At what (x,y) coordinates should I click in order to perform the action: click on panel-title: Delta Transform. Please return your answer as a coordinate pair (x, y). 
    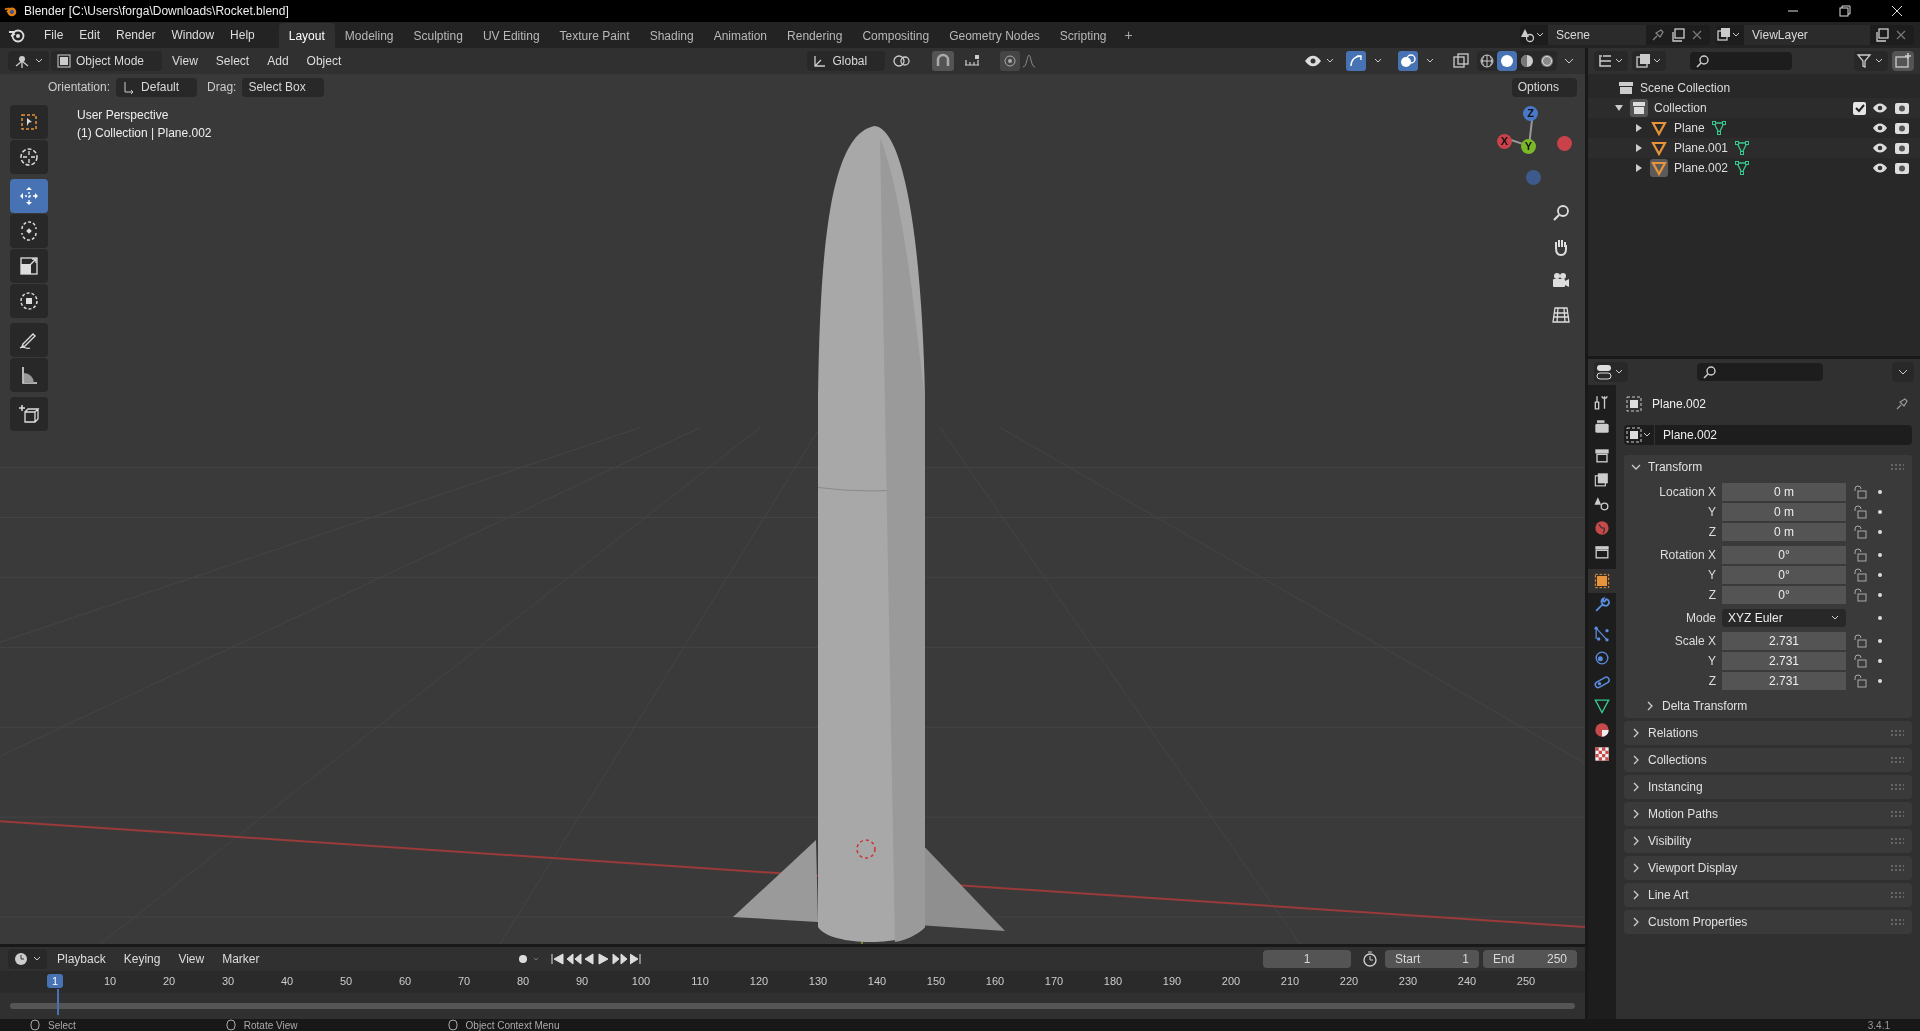
    Looking at the image, I should click on (1705, 706).